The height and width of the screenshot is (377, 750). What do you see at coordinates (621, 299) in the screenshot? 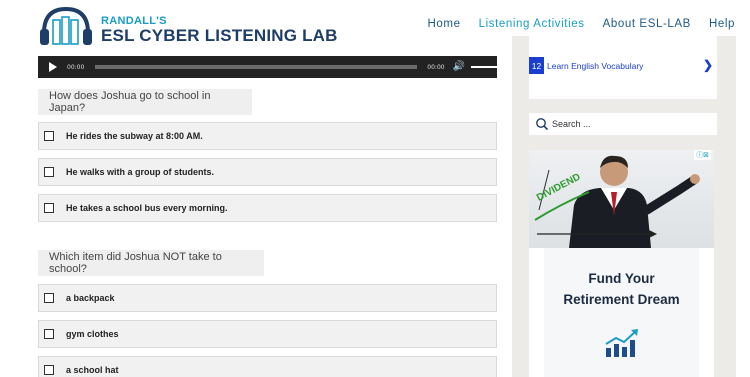
I see `ad-headline-line-2: Retirement Dream` at bounding box center [621, 299].